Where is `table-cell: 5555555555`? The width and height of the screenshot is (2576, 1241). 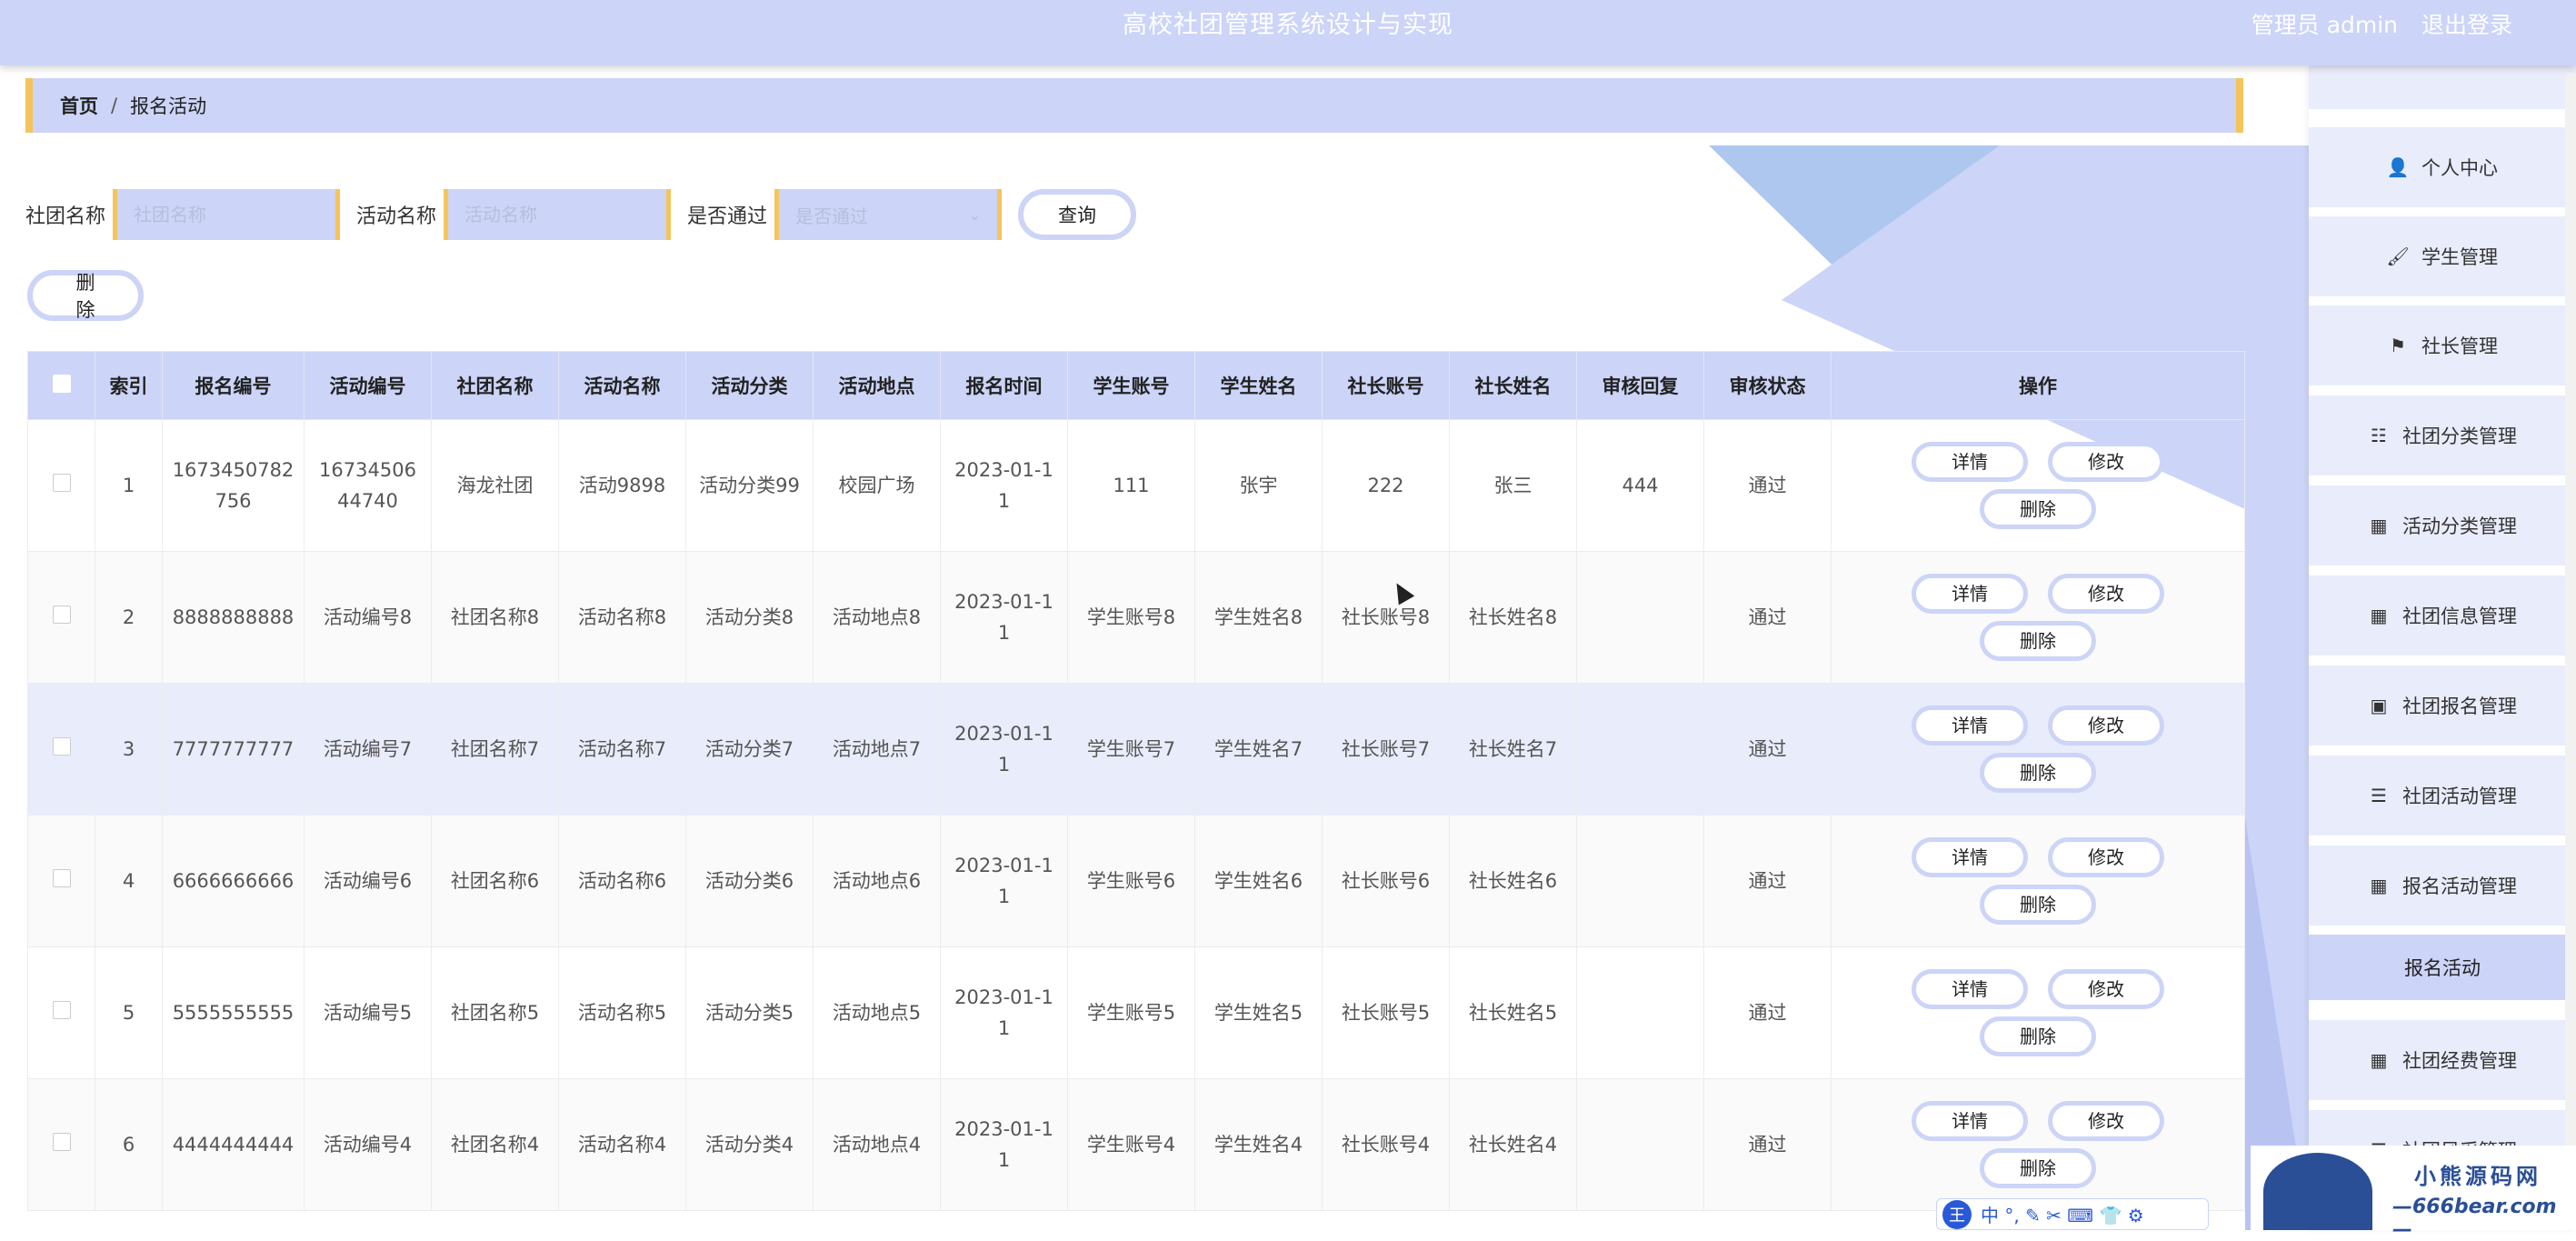 table-cell: 5555555555 is located at coordinates (233, 1012).